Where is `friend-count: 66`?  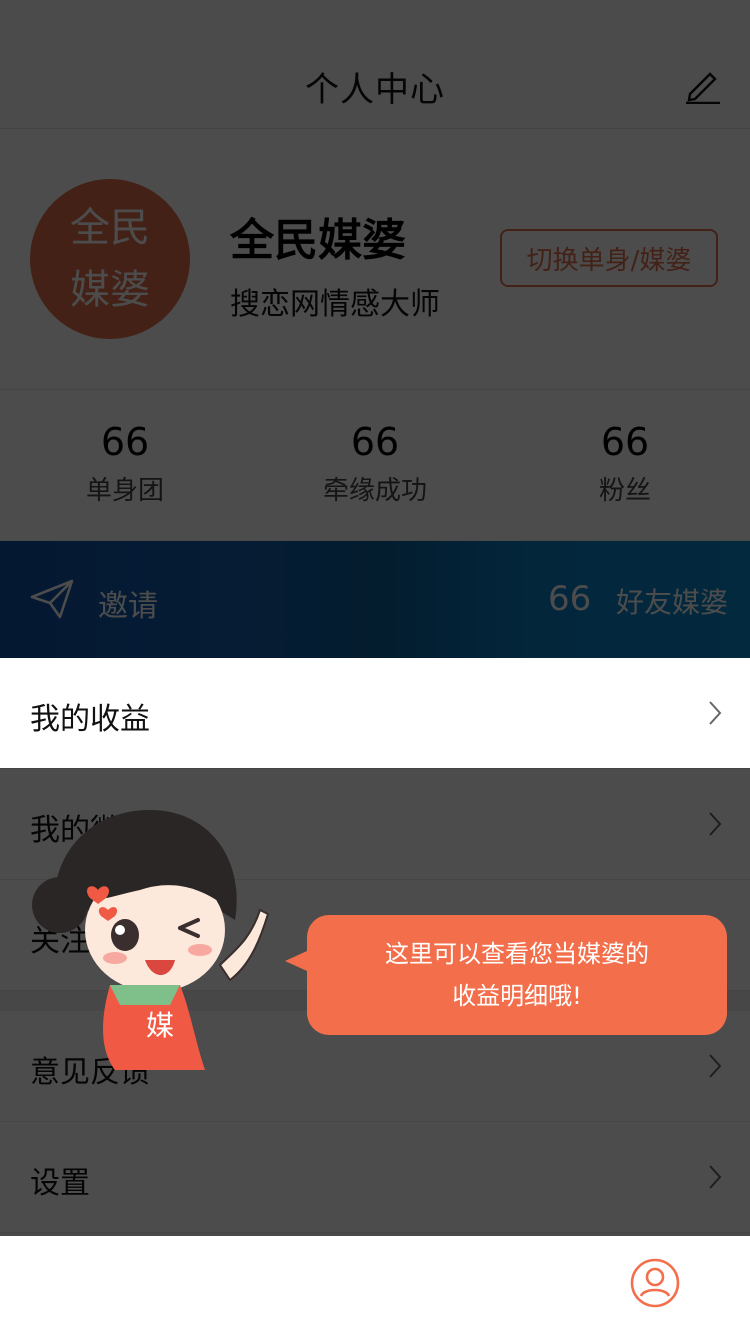 friend-count: 66 is located at coordinates (570, 599).